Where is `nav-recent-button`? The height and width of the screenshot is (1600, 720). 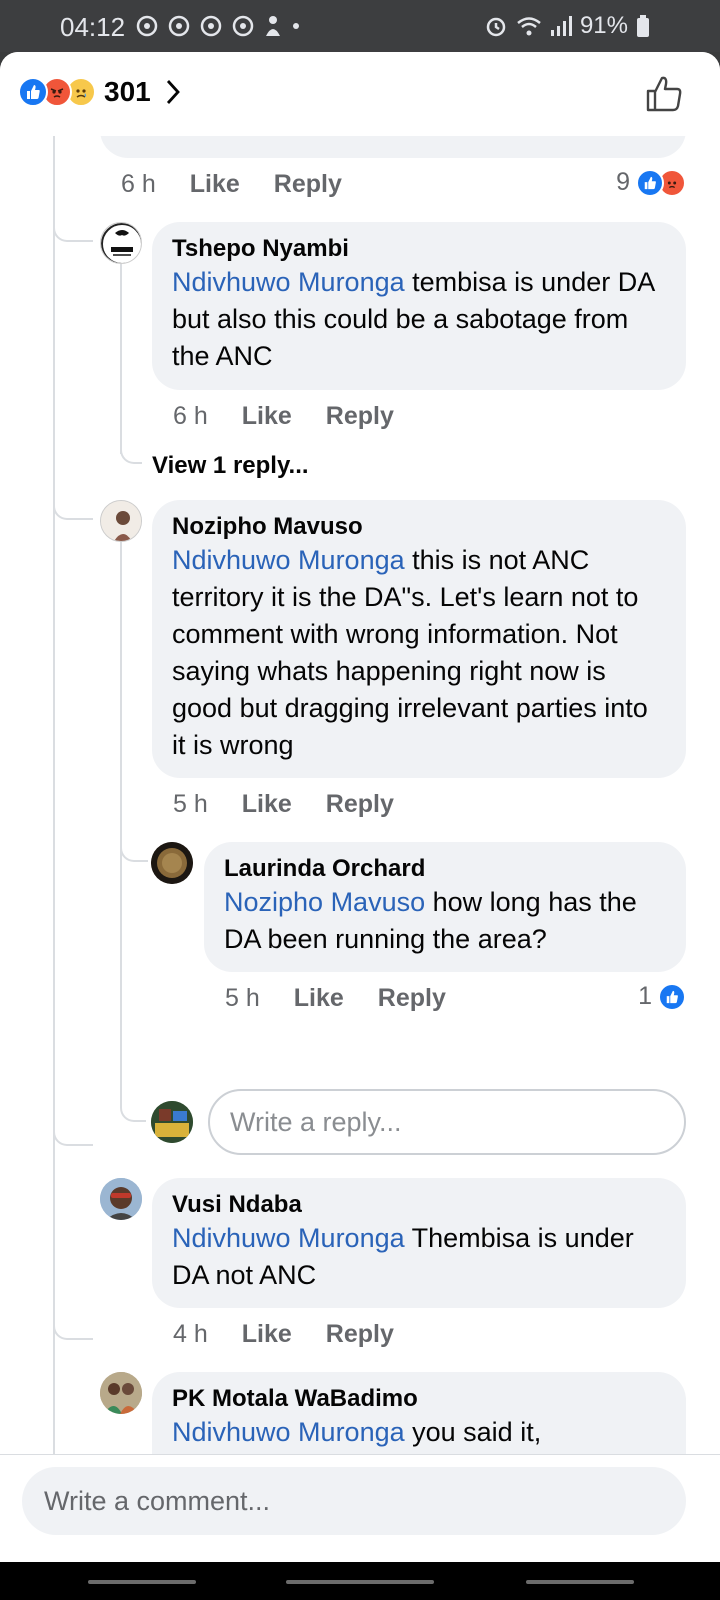 nav-recent-button is located at coordinates (142, 1582).